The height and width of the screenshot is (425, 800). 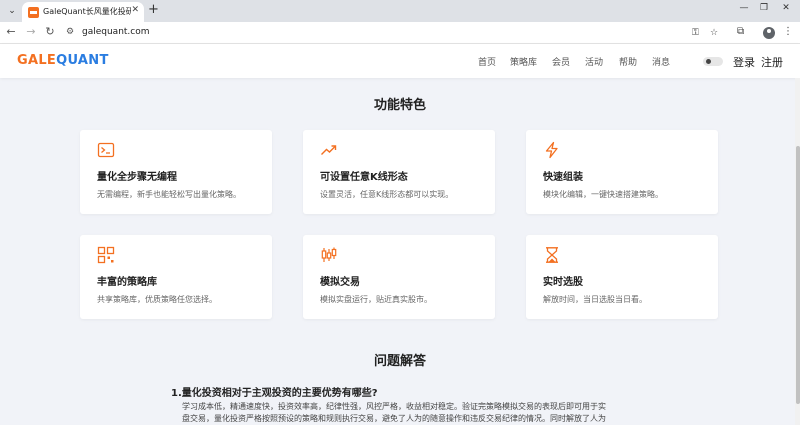 What do you see at coordinates (106, 150) in the screenshot?
I see `terminal-icon` at bounding box center [106, 150].